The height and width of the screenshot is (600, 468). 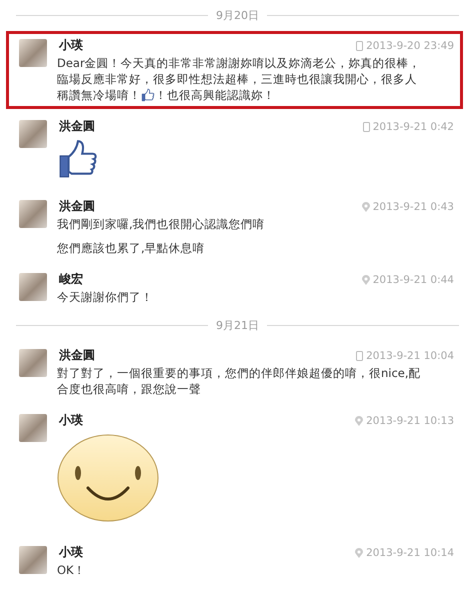 What do you see at coordinates (237, 325) in the screenshot?
I see `date-divider-label: 9月21日` at bounding box center [237, 325].